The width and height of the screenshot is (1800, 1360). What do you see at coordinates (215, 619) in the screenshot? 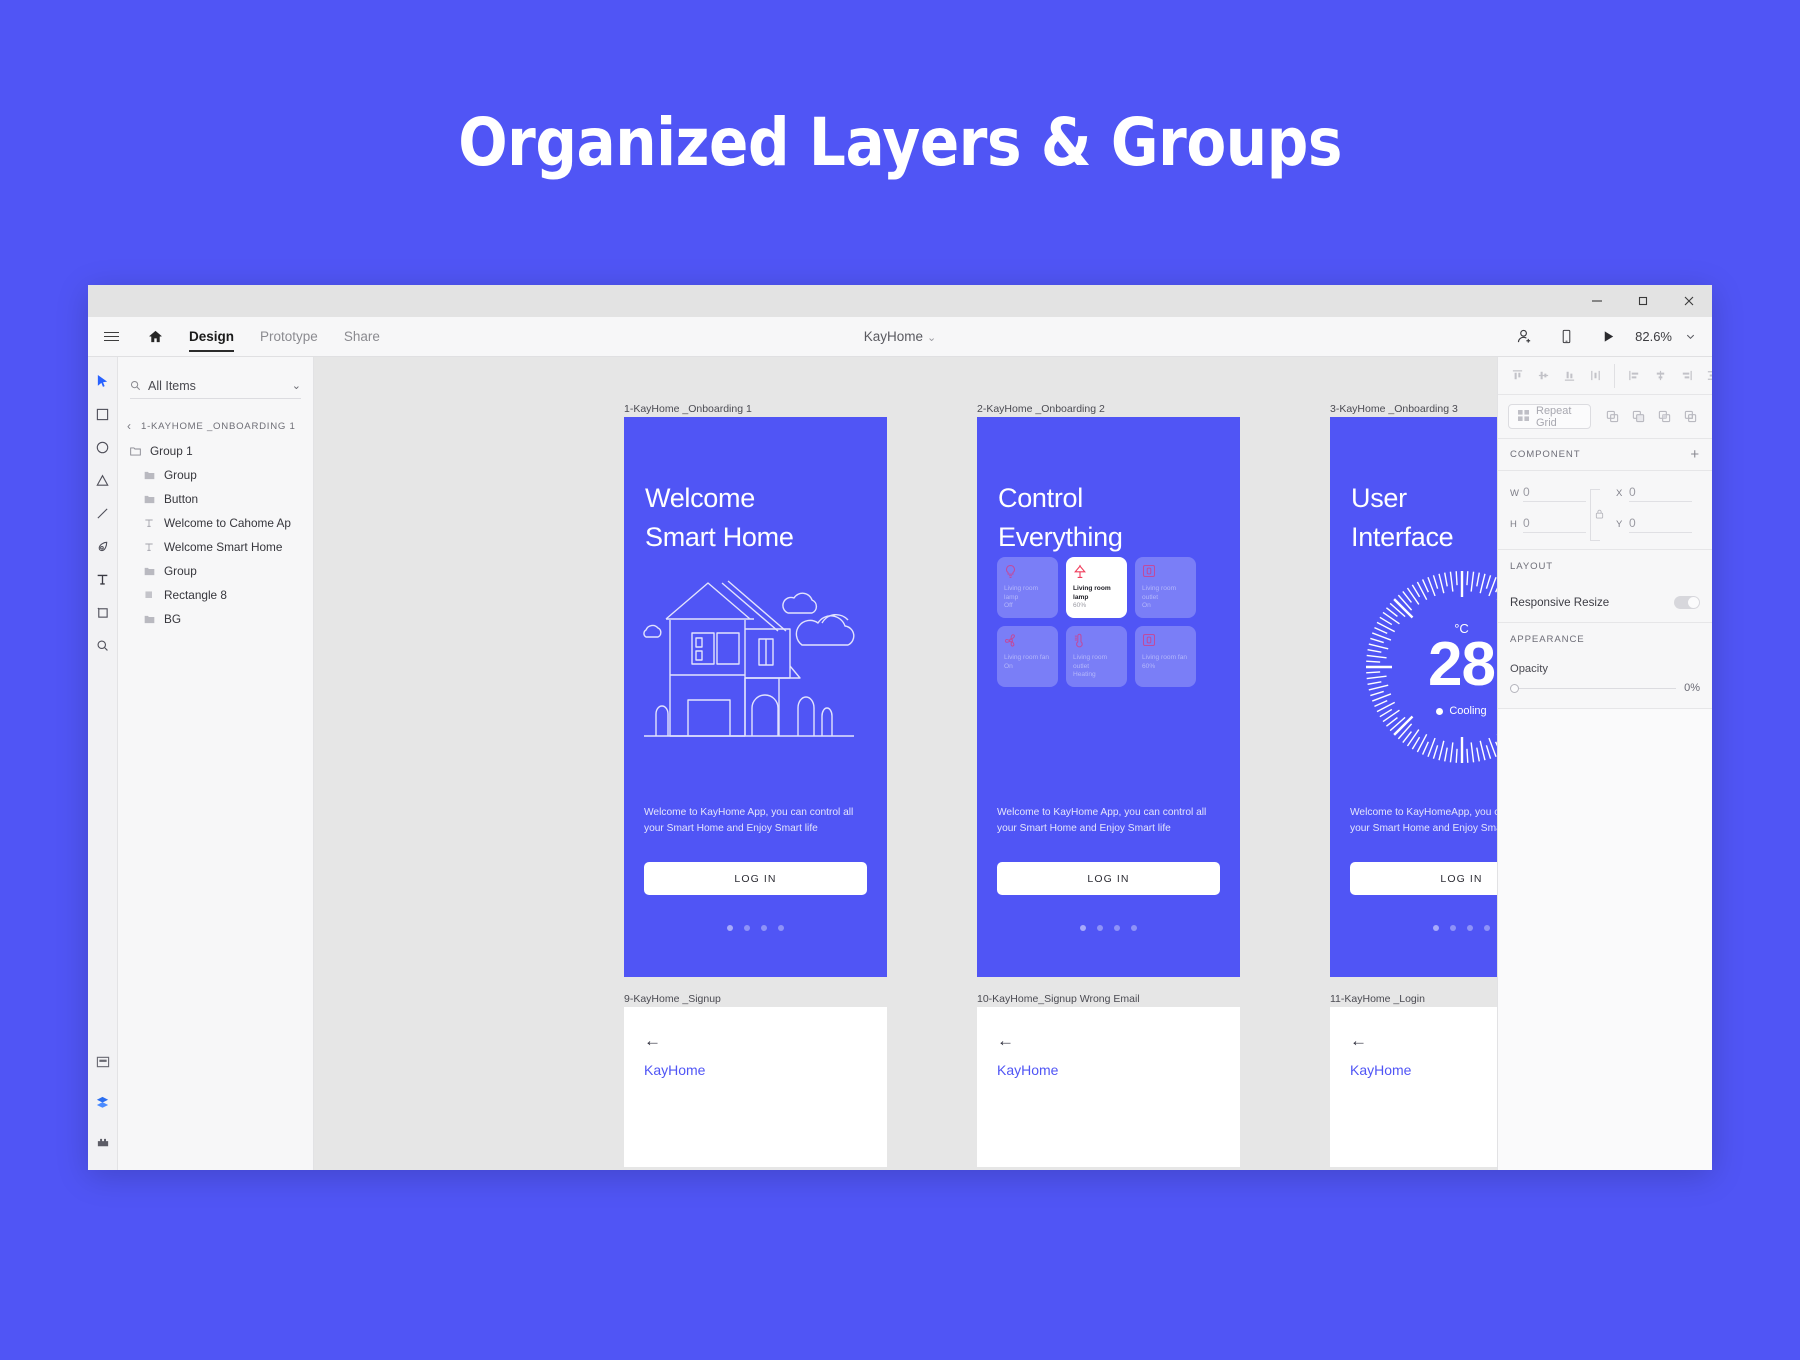
I see `layer-row-bg: BG` at bounding box center [215, 619].